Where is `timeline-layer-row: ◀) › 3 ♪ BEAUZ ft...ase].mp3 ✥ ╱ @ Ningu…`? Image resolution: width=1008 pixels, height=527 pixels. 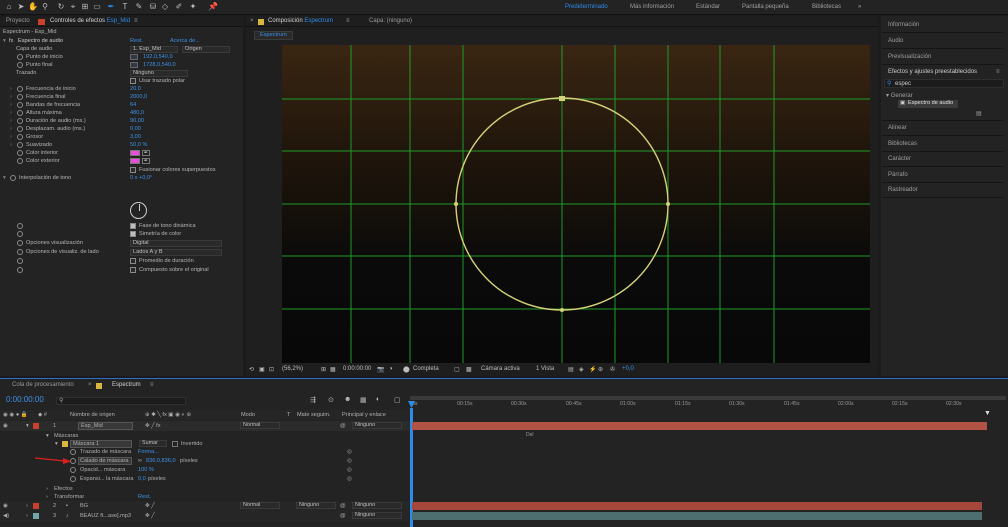
timeline-layer-row: ◀) › 3 ♪ BEAUZ ft...ase].mp3 ✥ ╱ @ Ningu… is located at coordinates (205, 516).